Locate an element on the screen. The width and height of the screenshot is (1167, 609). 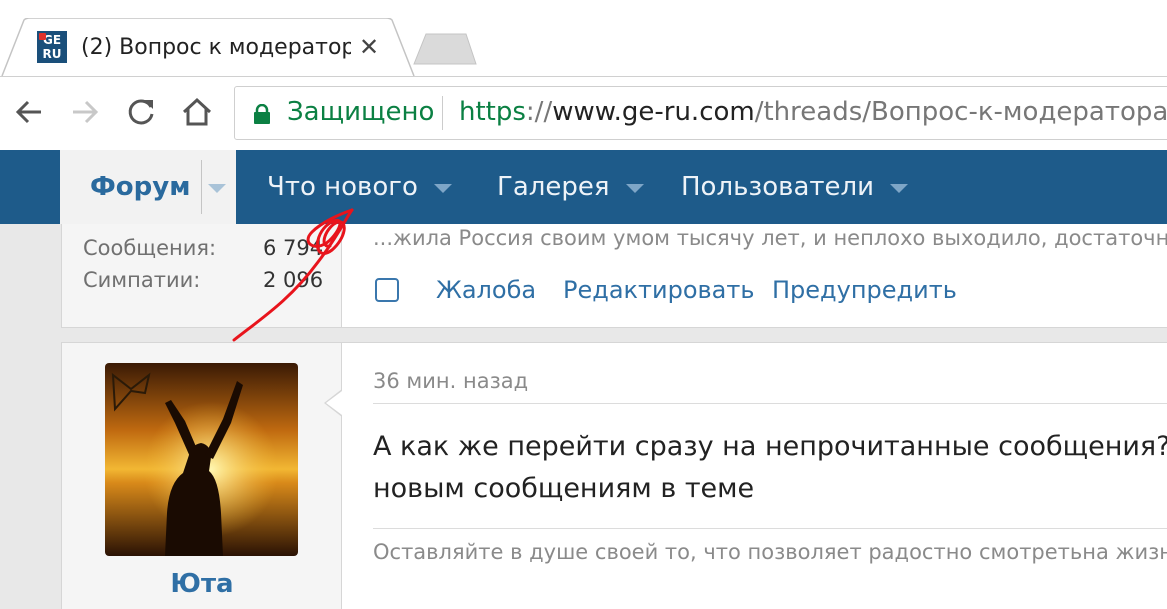
new-tab-button is located at coordinates (445, 51).